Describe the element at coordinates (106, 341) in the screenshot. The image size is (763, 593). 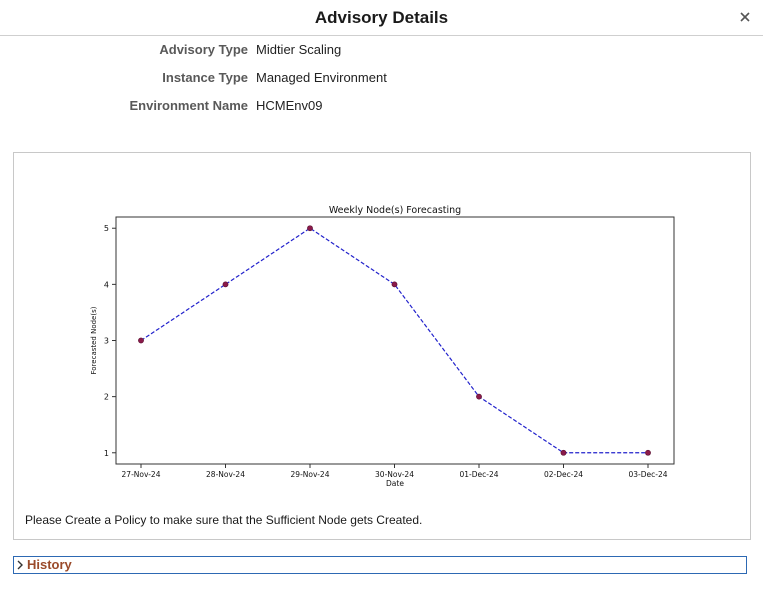
I see `y-tick-label: 3` at that location.